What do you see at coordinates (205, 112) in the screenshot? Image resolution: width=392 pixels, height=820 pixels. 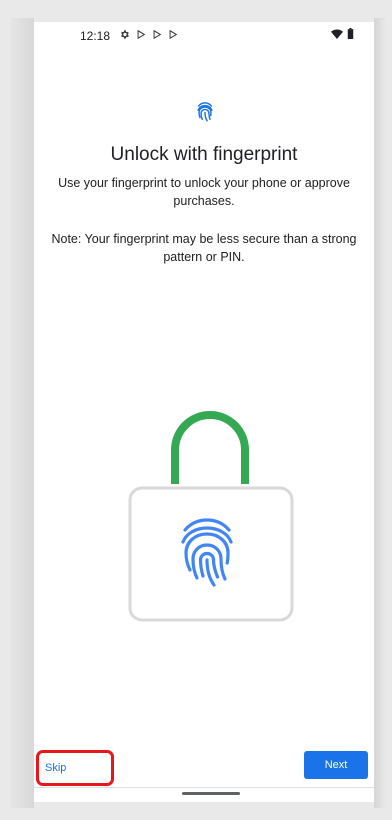 I see `fingerprint-icon` at bounding box center [205, 112].